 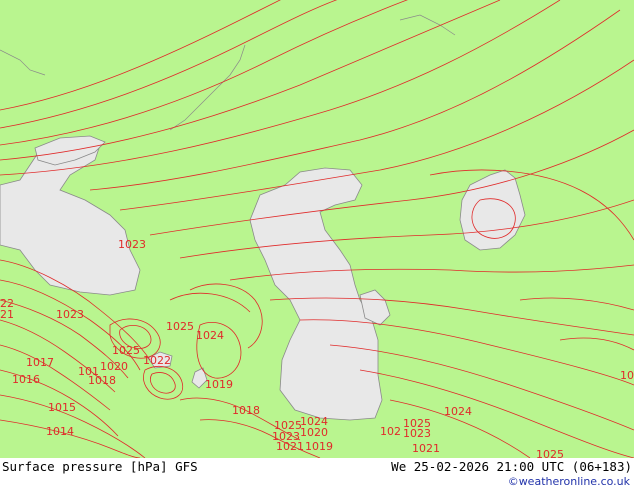 What do you see at coordinates (7, 314) in the screenshot?
I see `isobar-label: 21` at bounding box center [7, 314].